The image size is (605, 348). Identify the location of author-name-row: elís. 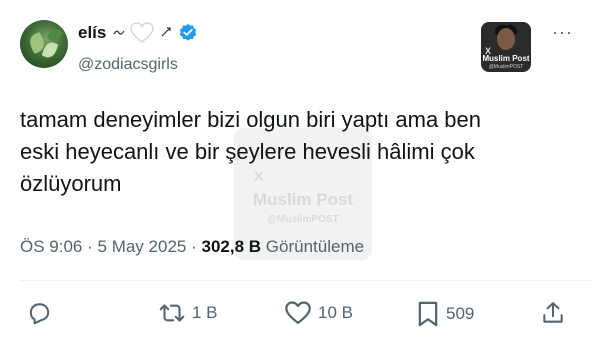
(138, 33).